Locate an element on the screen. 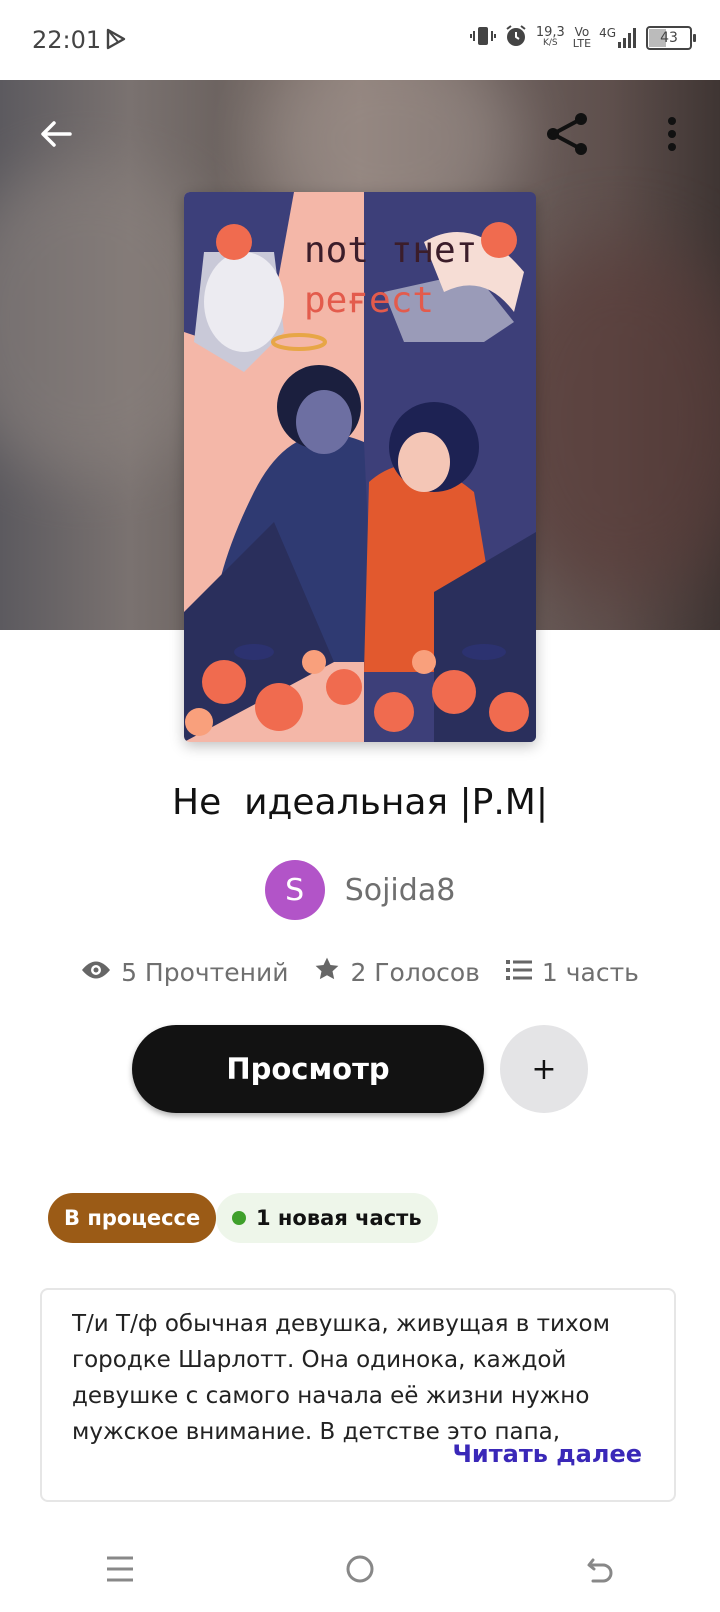 The height and width of the screenshot is (1612, 720). arrow-left-icon is located at coordinates (56, 136).